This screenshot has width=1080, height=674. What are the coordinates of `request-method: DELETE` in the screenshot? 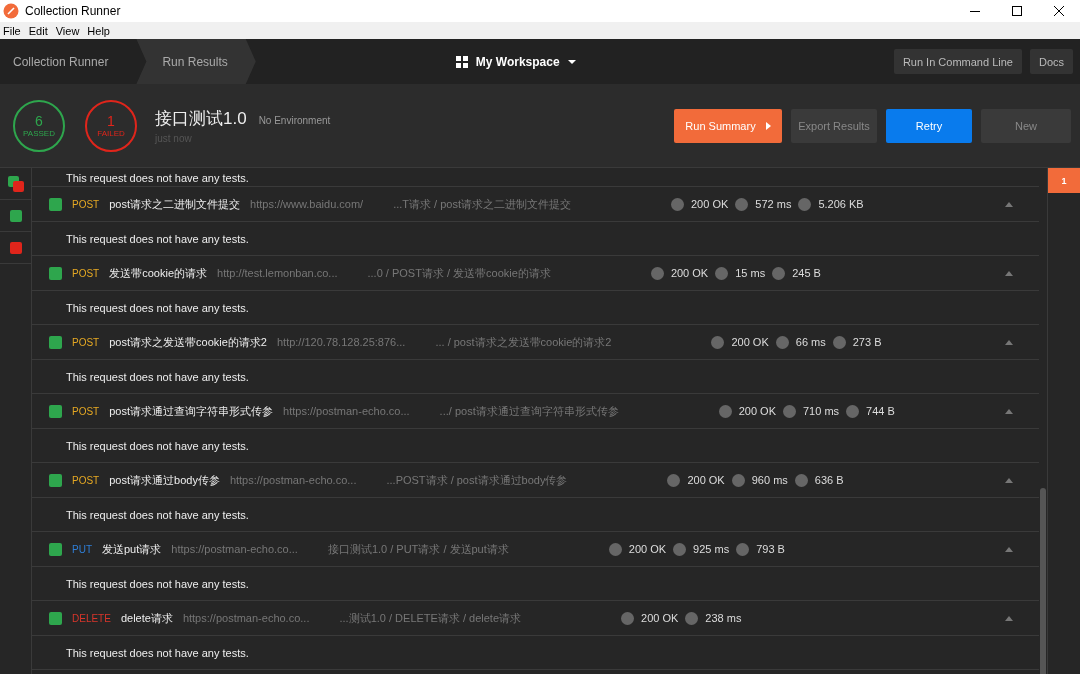 It's located at (91, 618).